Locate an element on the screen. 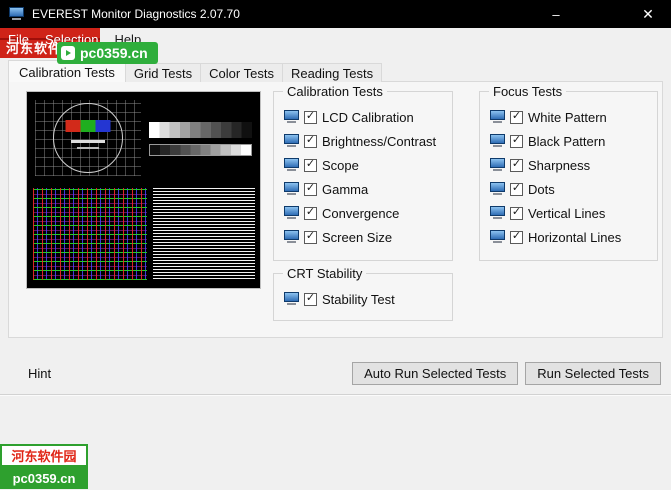 This screenshot has width=671, height=490. checkbox-stability-test is located at coordinates (310, 299).